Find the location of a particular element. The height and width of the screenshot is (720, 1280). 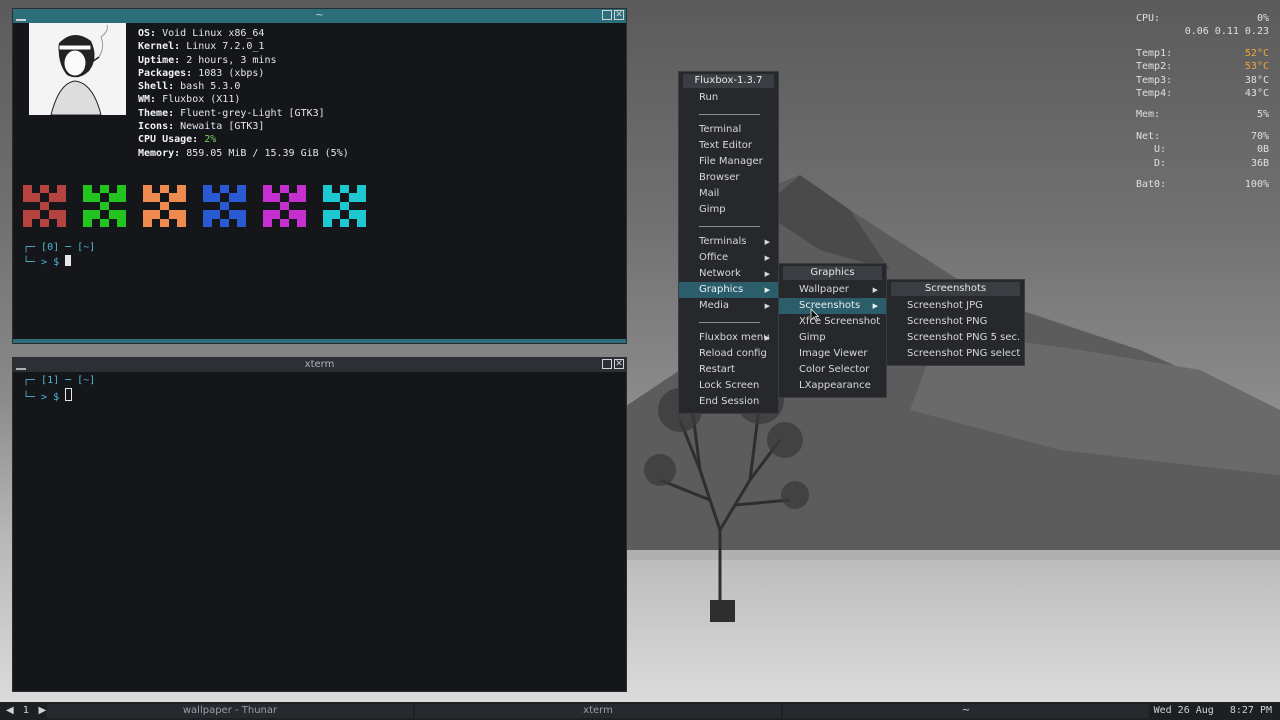

info-key: Kernel: is located at coordinates (159, 47).